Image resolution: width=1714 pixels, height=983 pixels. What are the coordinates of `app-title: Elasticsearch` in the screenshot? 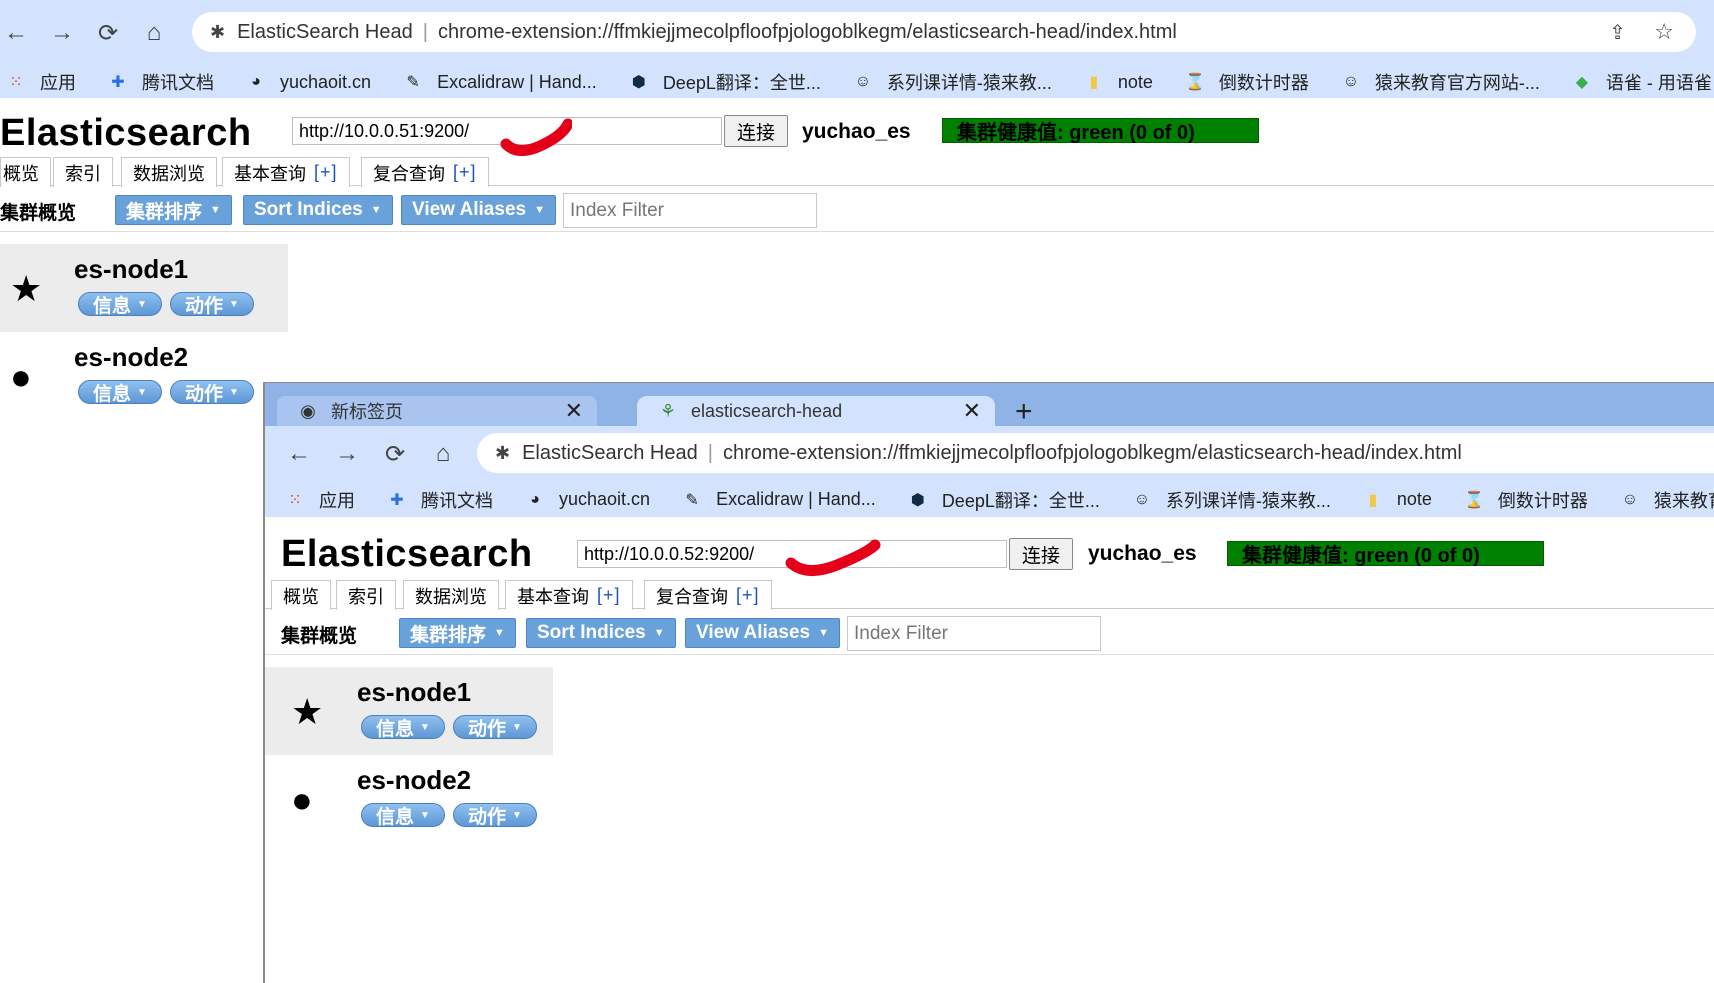 It's located at (407, 554).